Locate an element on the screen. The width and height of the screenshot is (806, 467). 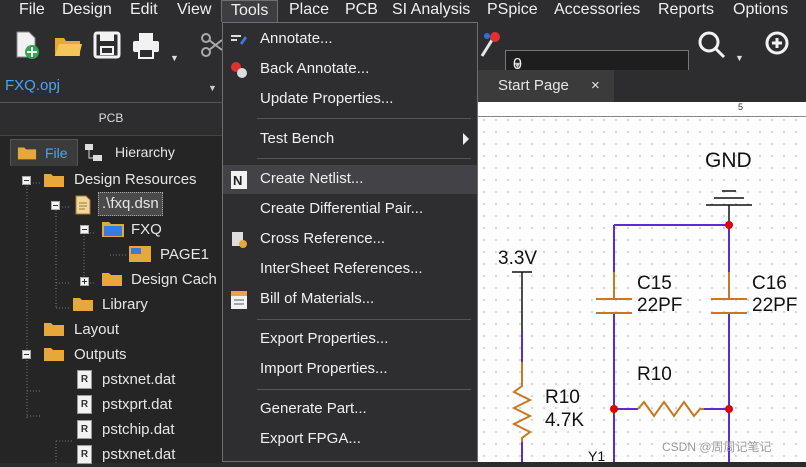
menu-tools: Tools is located at coordinates (250, 11).